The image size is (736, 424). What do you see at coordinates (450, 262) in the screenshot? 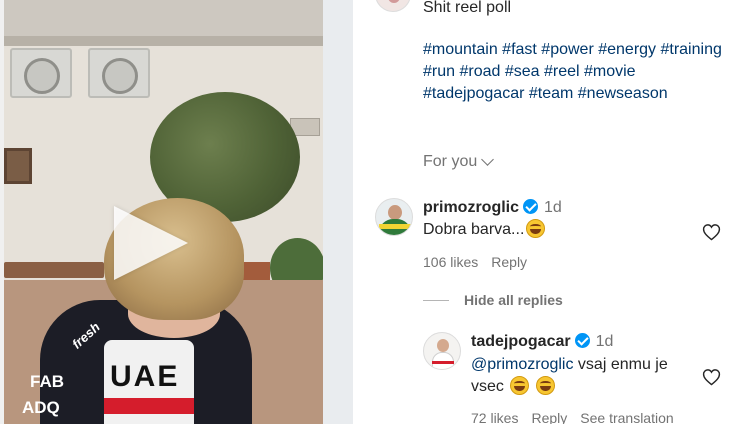
I see `comment-likes: 106 likes` at bounding box center [450, 262].